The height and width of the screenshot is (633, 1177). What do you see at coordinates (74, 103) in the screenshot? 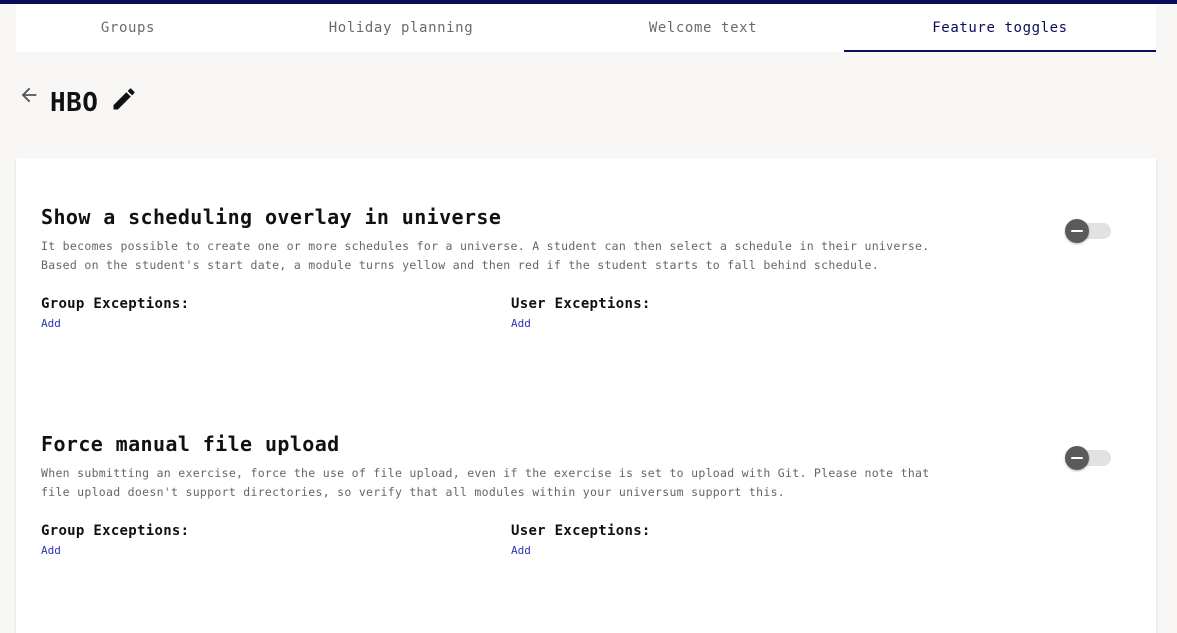
I see `page-title: HBO` at bounding box center [74, 103].